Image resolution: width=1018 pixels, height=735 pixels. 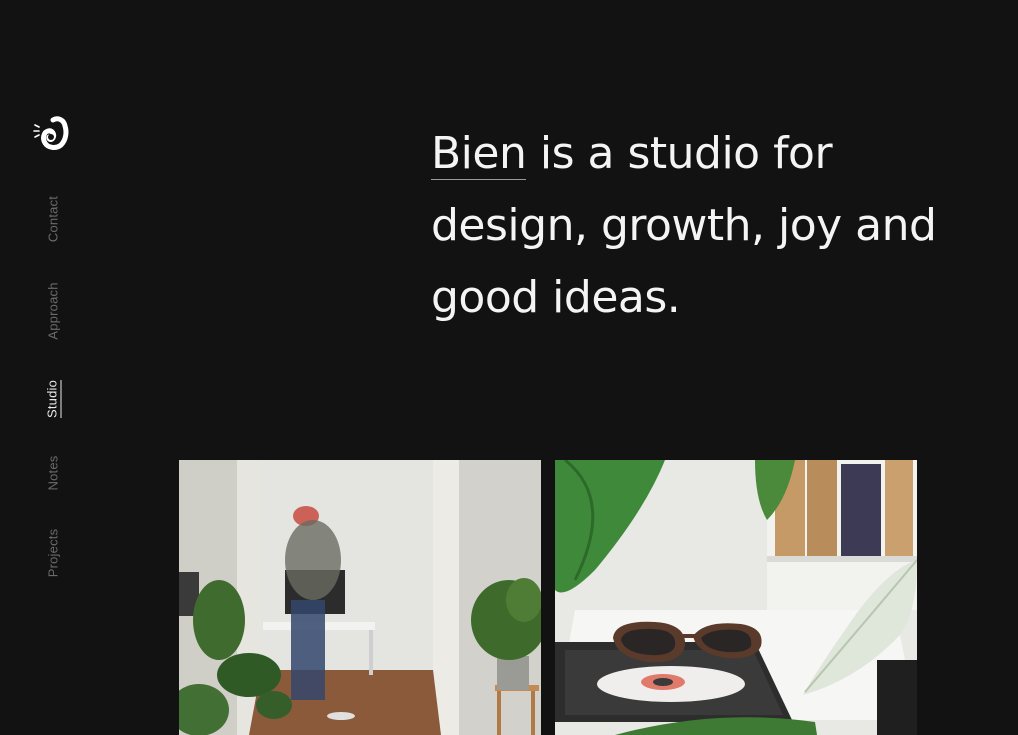 I want to click on ok-hand-icon, so click(x=51, y=133).